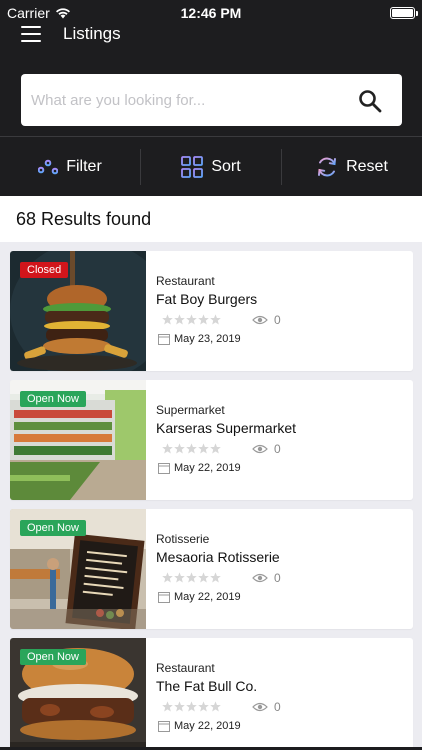  Describe the element at coordinates (84, 219) in the screenshot. I see `results-text: 68 Results found` at that location.